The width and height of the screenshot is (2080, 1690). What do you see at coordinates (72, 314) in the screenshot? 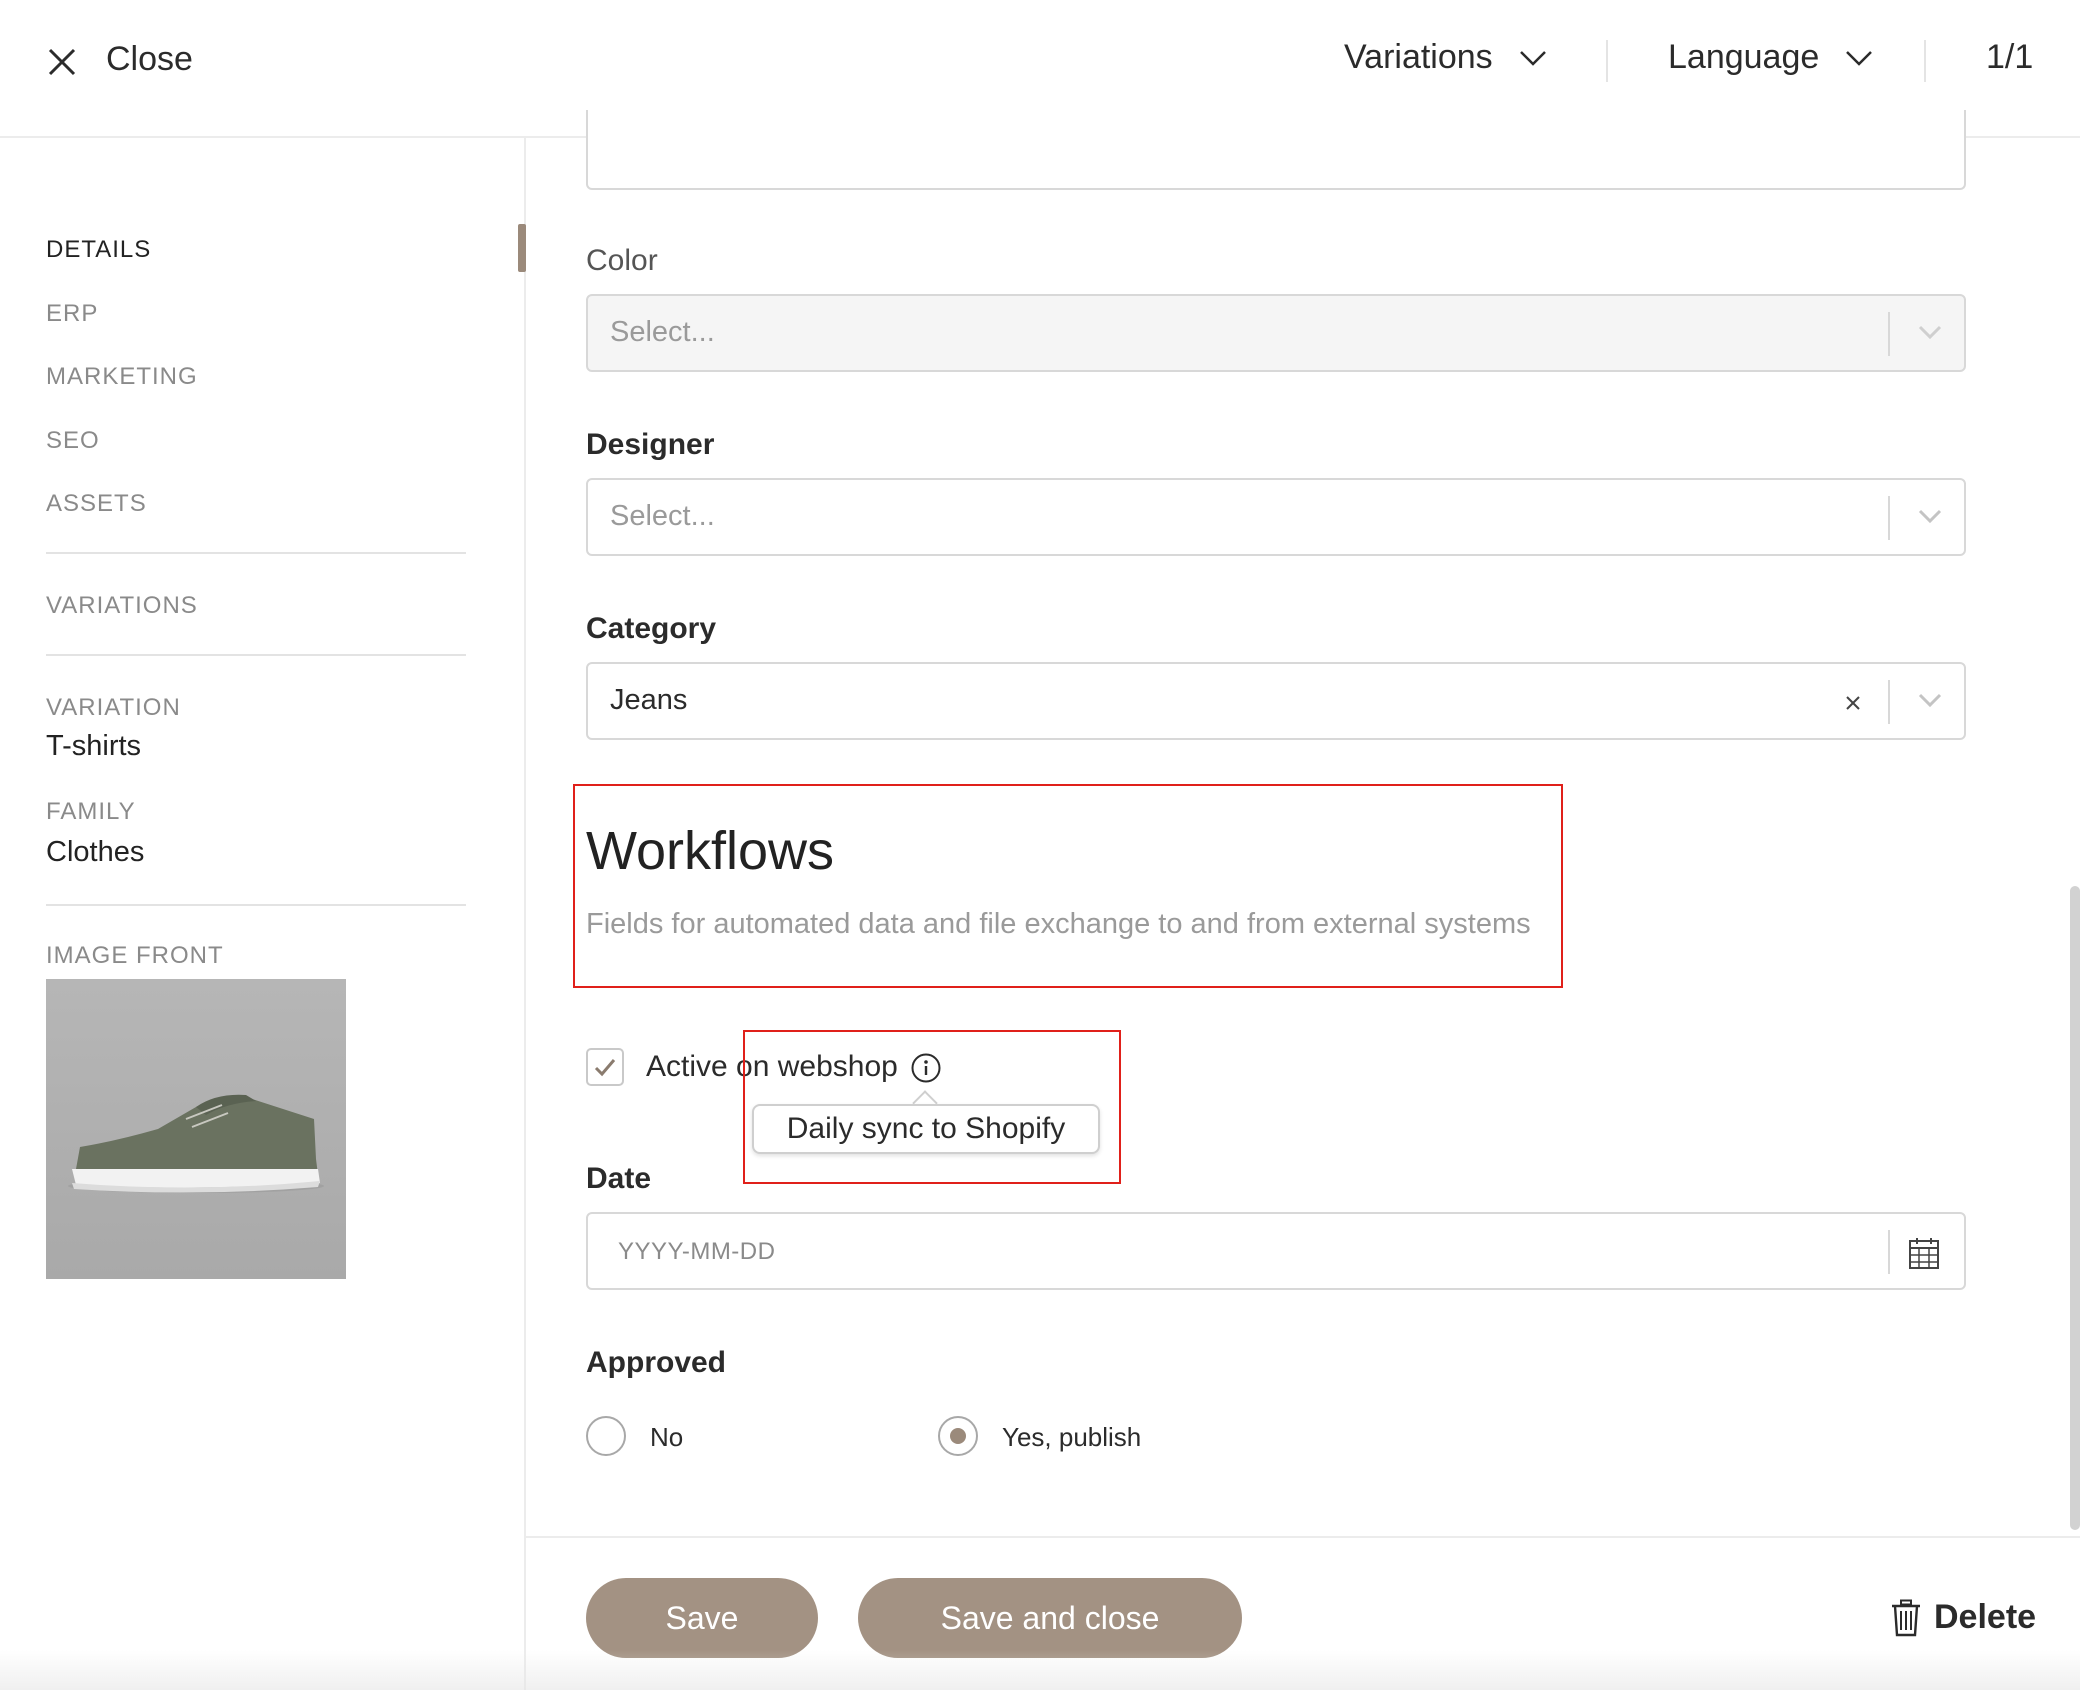
I see `sidebar-item-erp: ERP` at bounding box center [72, 314].